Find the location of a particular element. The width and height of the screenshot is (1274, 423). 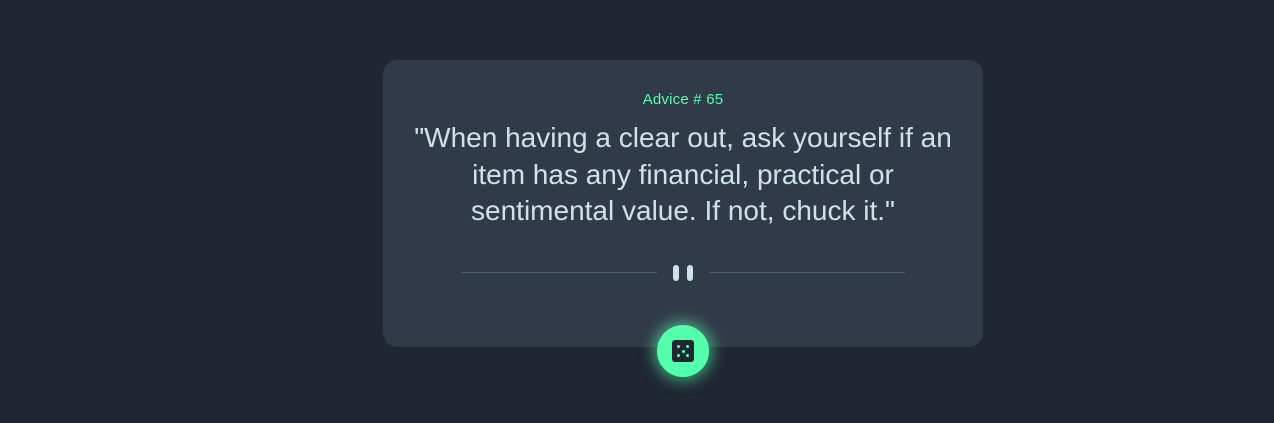

advice-label: Advice # is located at coordinates (672, 99).